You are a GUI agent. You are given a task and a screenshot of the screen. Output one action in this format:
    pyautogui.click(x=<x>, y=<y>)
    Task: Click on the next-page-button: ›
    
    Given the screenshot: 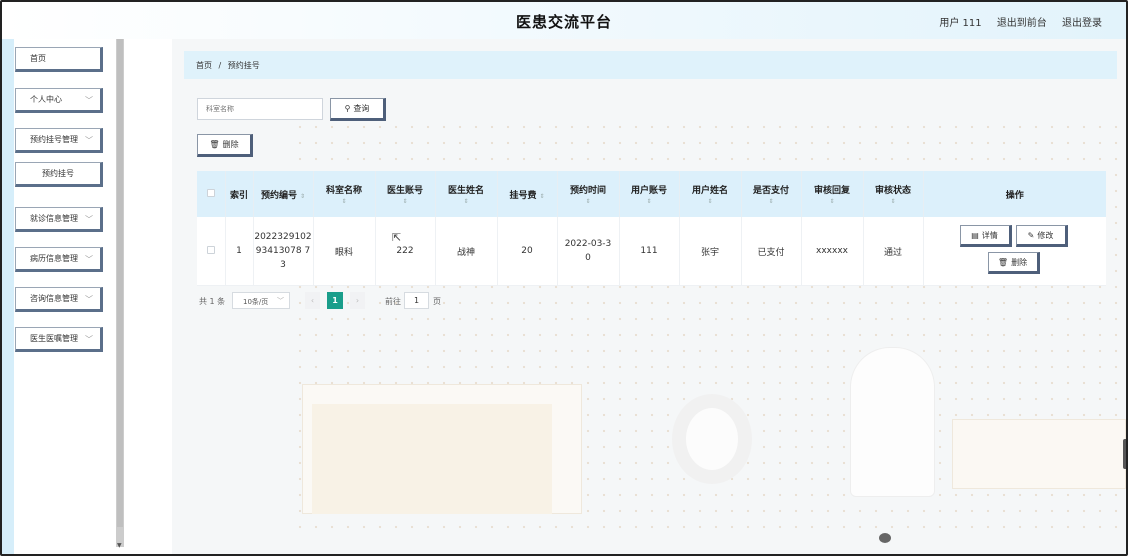 What is the action you would take?
    pyautogui.click(x=357, y=300)
    